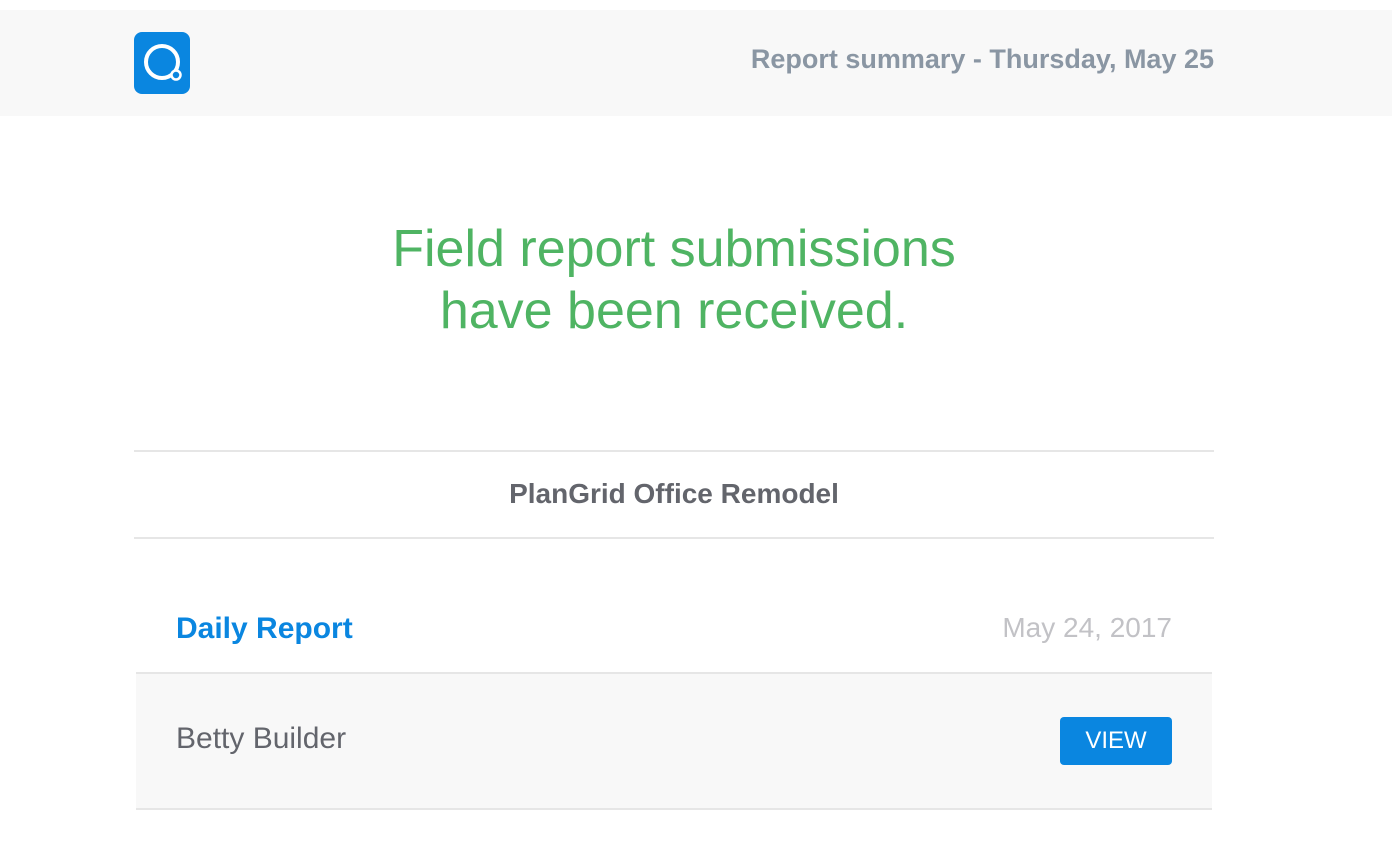 The image size is (1392, 862). Describe the element at coordinates (162, 63) in the screenshot. I see `plangrid-logo-icon` at that location.